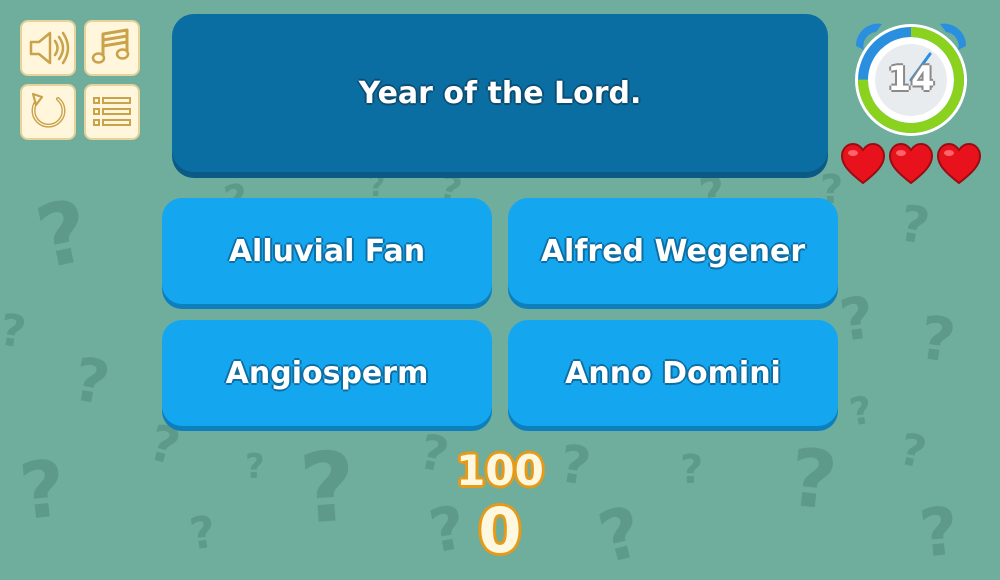  I want to click on restart-button, so click(48, 112).